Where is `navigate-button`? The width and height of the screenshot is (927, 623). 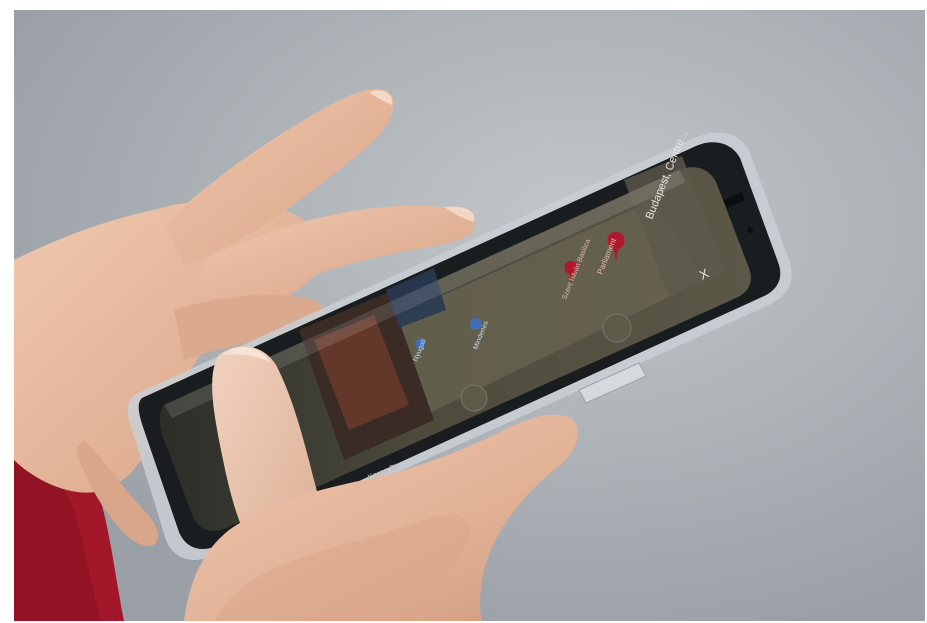 navigate-button is located at coordinates (617, 328).